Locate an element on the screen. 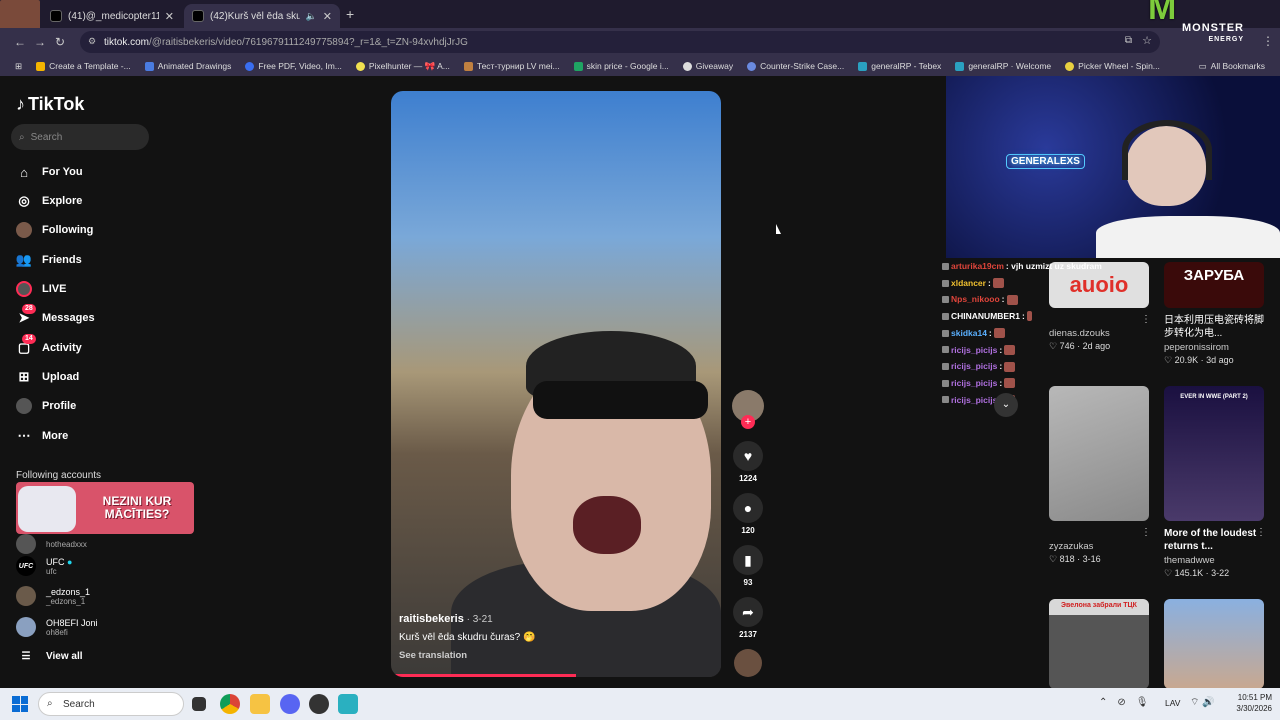  see-translation-link: See translation is located at coordinates (467, 656).